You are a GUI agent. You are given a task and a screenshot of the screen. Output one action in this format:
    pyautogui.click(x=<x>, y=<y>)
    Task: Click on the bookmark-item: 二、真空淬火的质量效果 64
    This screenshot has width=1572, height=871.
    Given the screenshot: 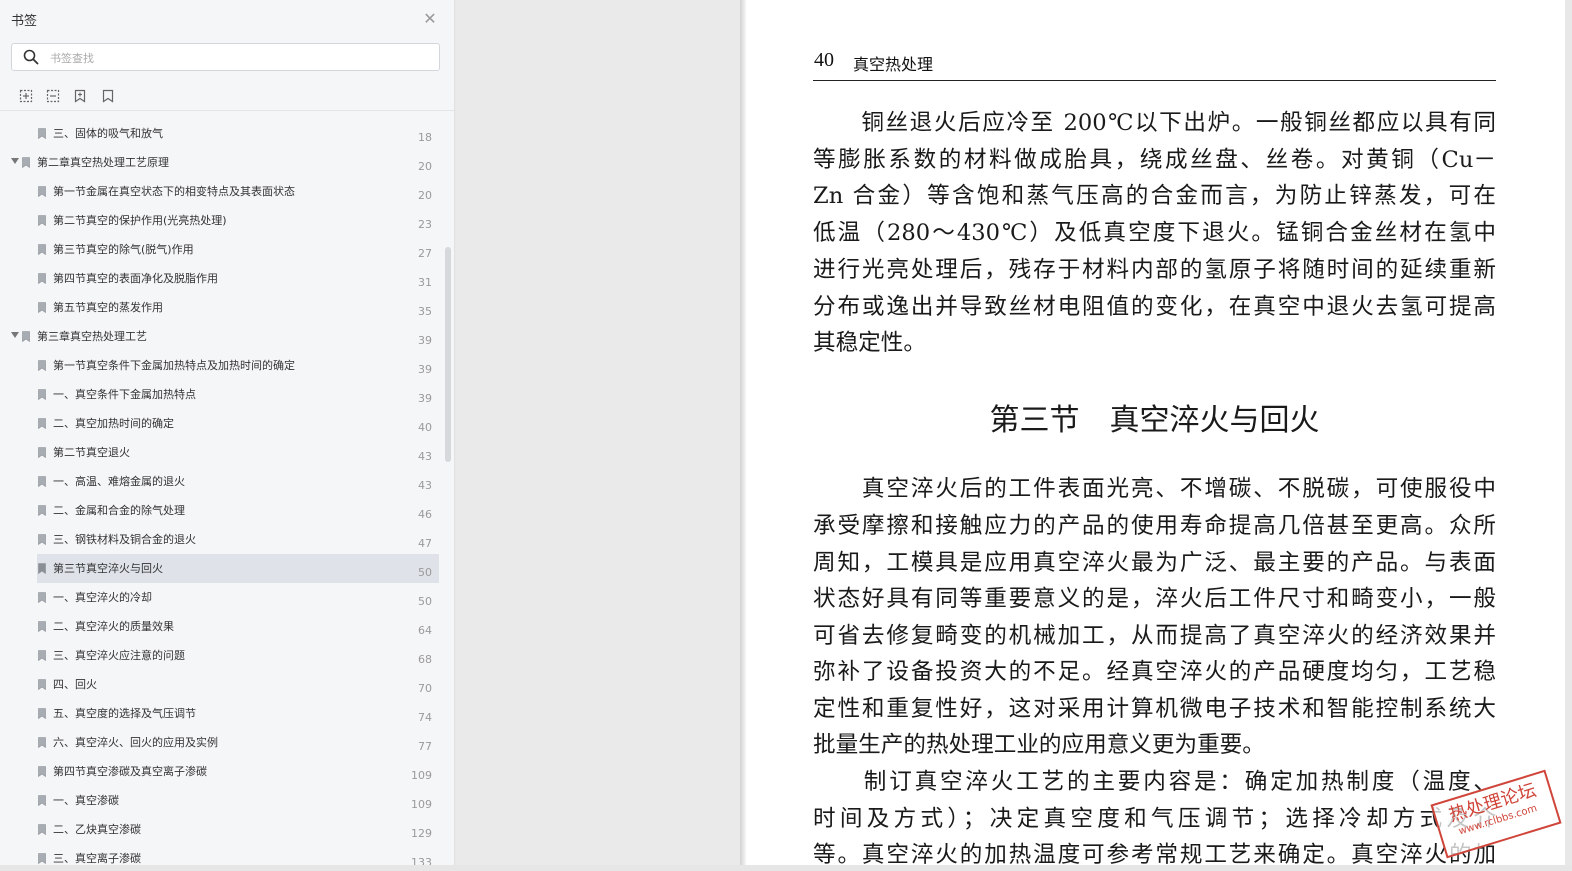 What is the action you would take?
    pyautogui.click(x=220, y=626)
    